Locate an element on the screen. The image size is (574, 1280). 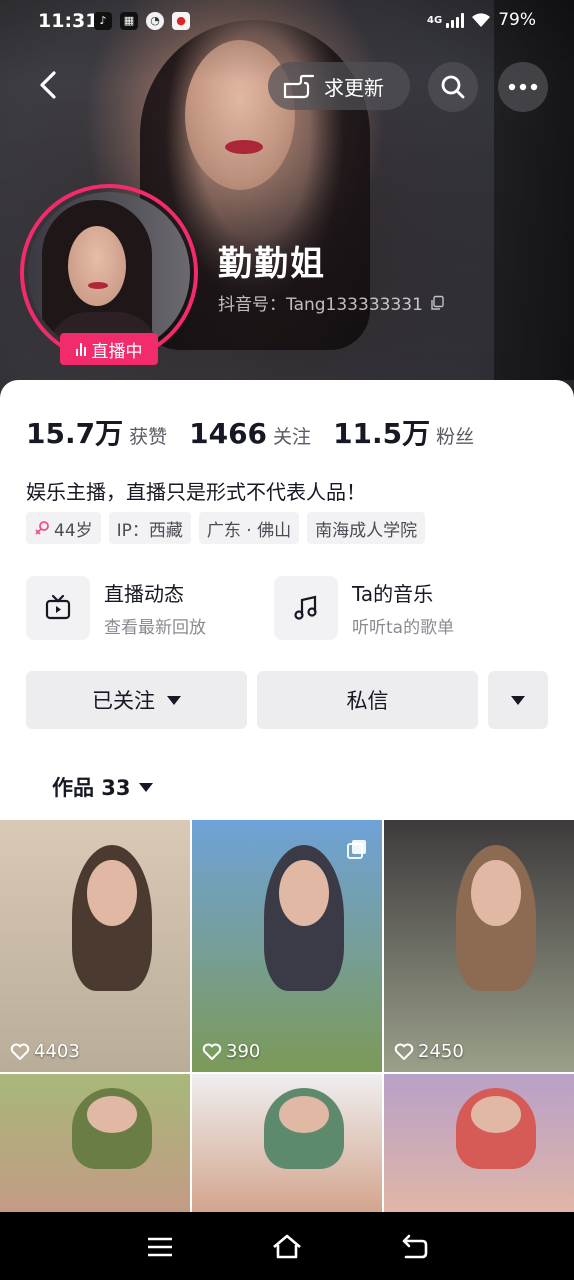
shortcut-subtitle: 查看最新回放 is located at coordinates (155, 628).